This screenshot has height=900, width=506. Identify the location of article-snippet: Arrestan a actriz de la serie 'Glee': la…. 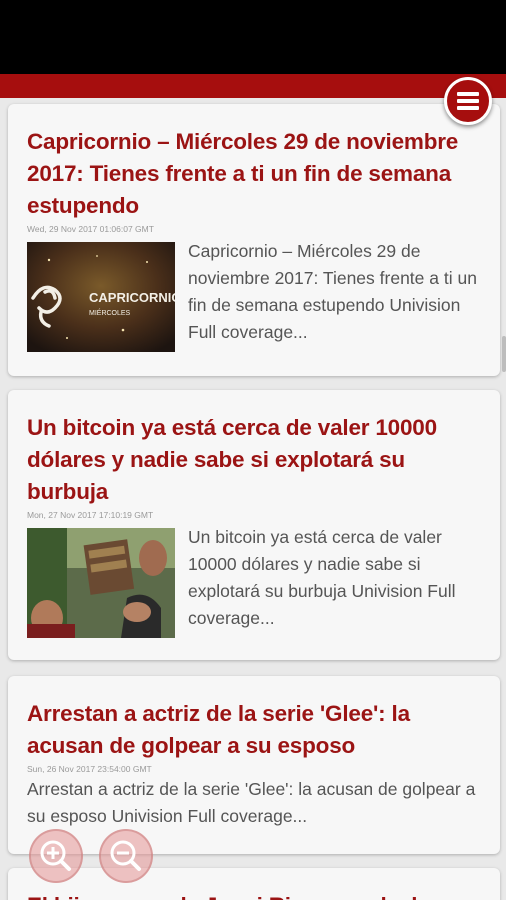
(251, 802).